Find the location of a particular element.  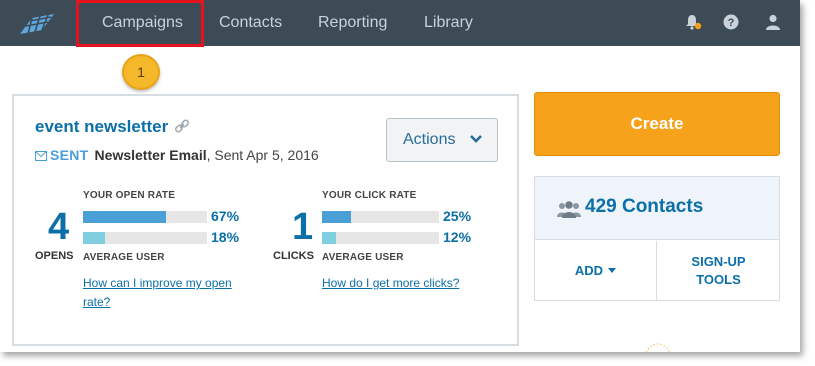

campaign-title-link: event newsletter is located at coordinates (101, 127).